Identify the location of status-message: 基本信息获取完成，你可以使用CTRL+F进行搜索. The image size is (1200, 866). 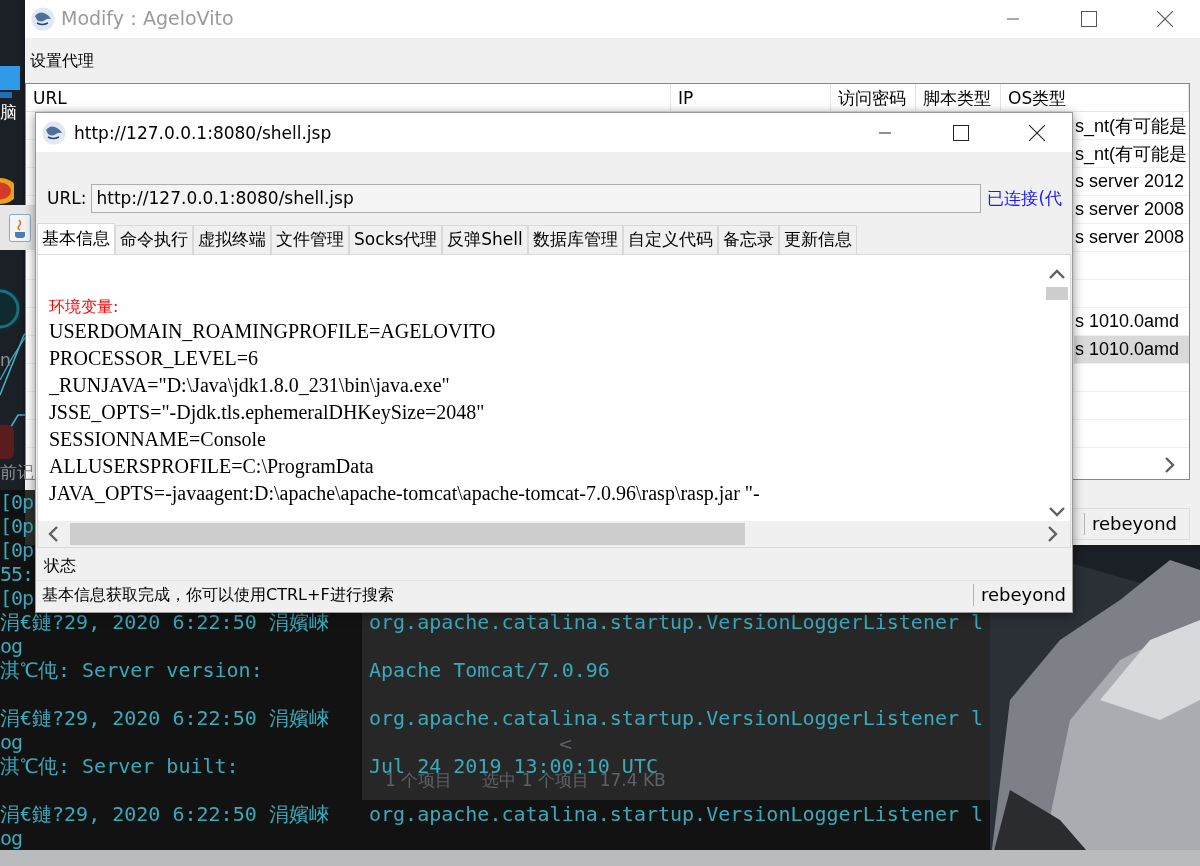
(218, 595).